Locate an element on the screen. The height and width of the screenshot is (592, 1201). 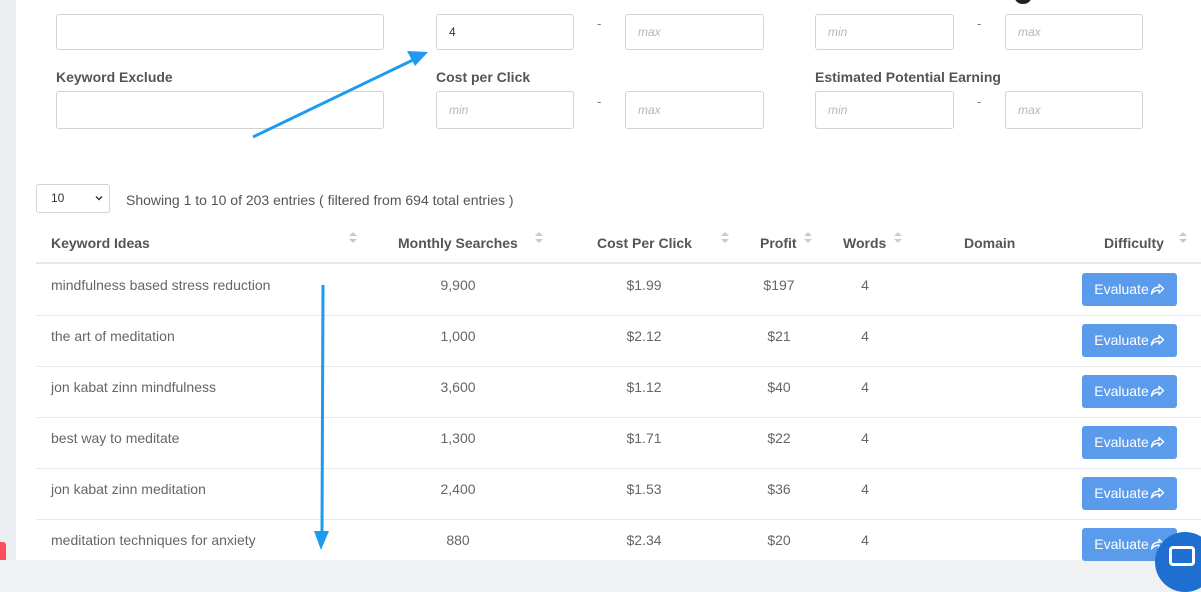
column-header-cost-per-click: Cost Per Click is located at coordinates (644, 243).